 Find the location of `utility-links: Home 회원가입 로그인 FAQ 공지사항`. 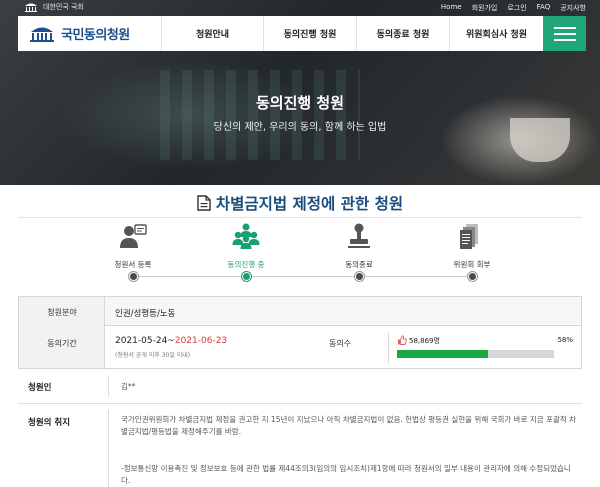

utility-links: Home 회원가입 로그인 FAQ 공지사항 is located at coordinates (513, 8).